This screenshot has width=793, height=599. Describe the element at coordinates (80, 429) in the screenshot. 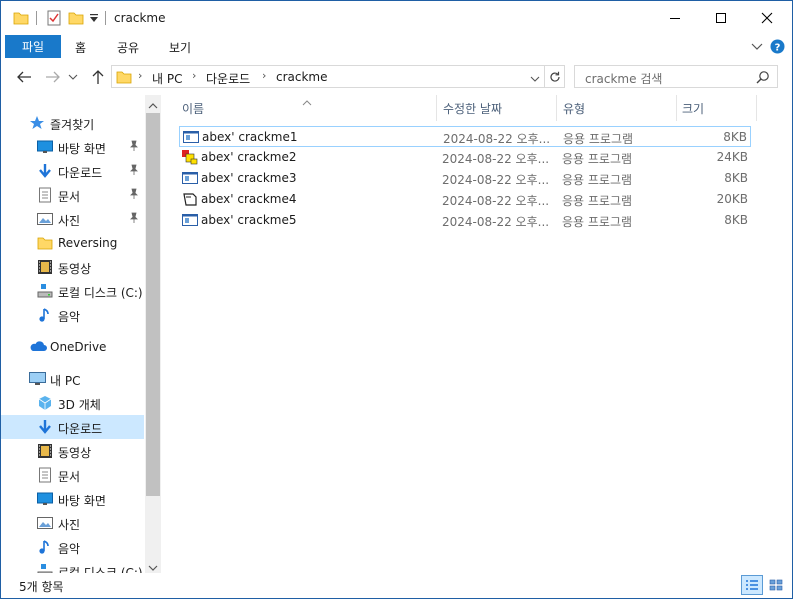

I see `sidebar-item-label: 다운로드` at that location.